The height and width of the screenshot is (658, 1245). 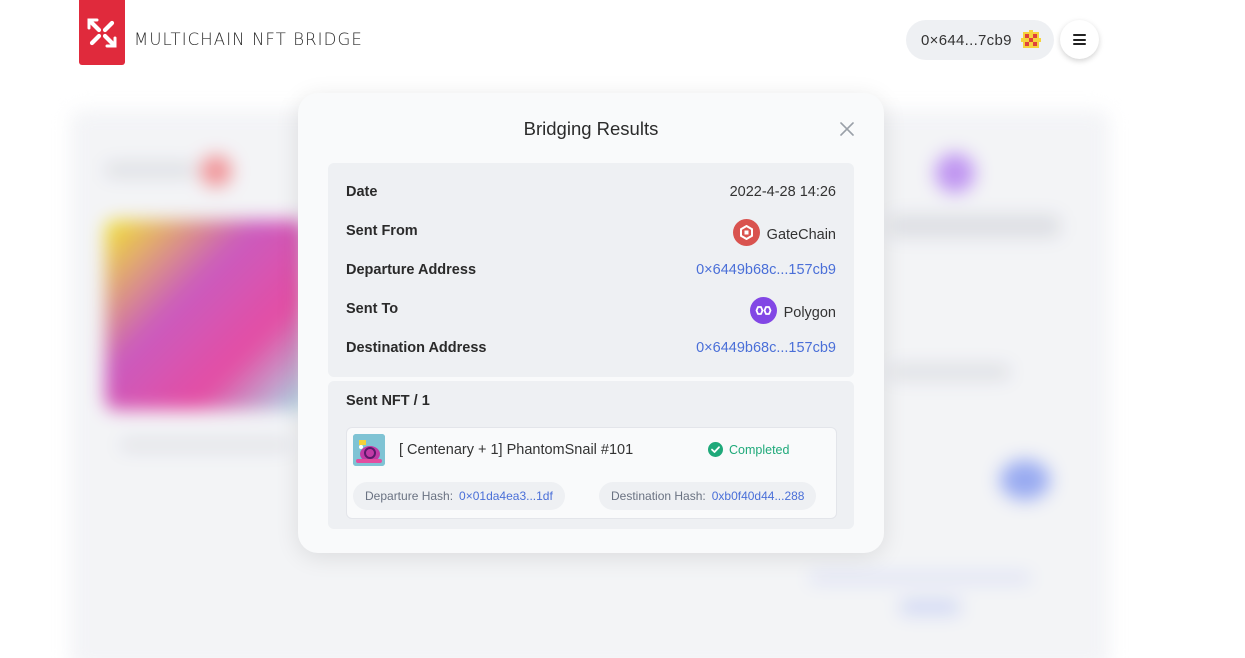 I want to click on sent-from-chain: GateChain, so click(x=801, y=234).